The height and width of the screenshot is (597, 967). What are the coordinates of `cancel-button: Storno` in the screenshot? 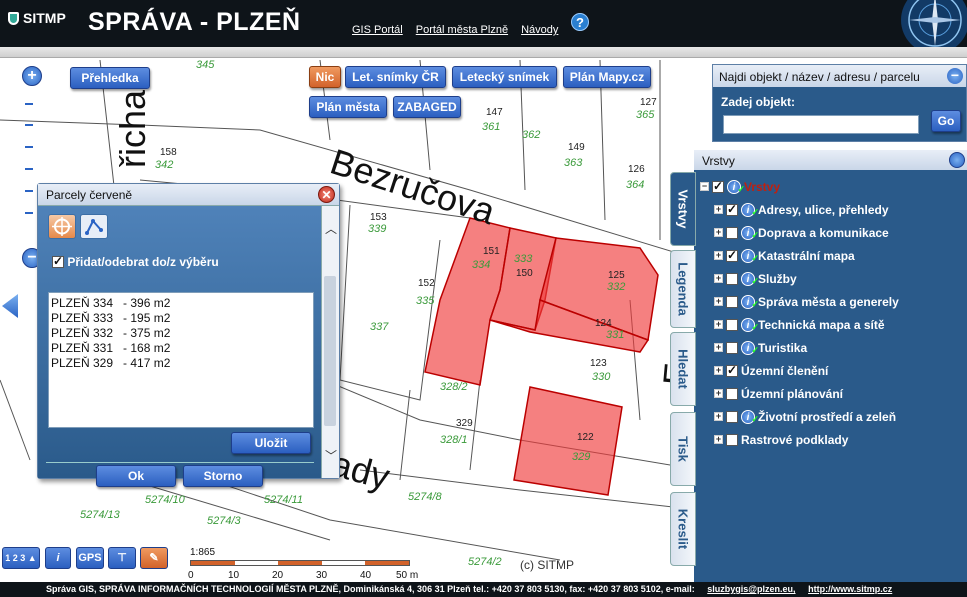 It's located at (223, 476).